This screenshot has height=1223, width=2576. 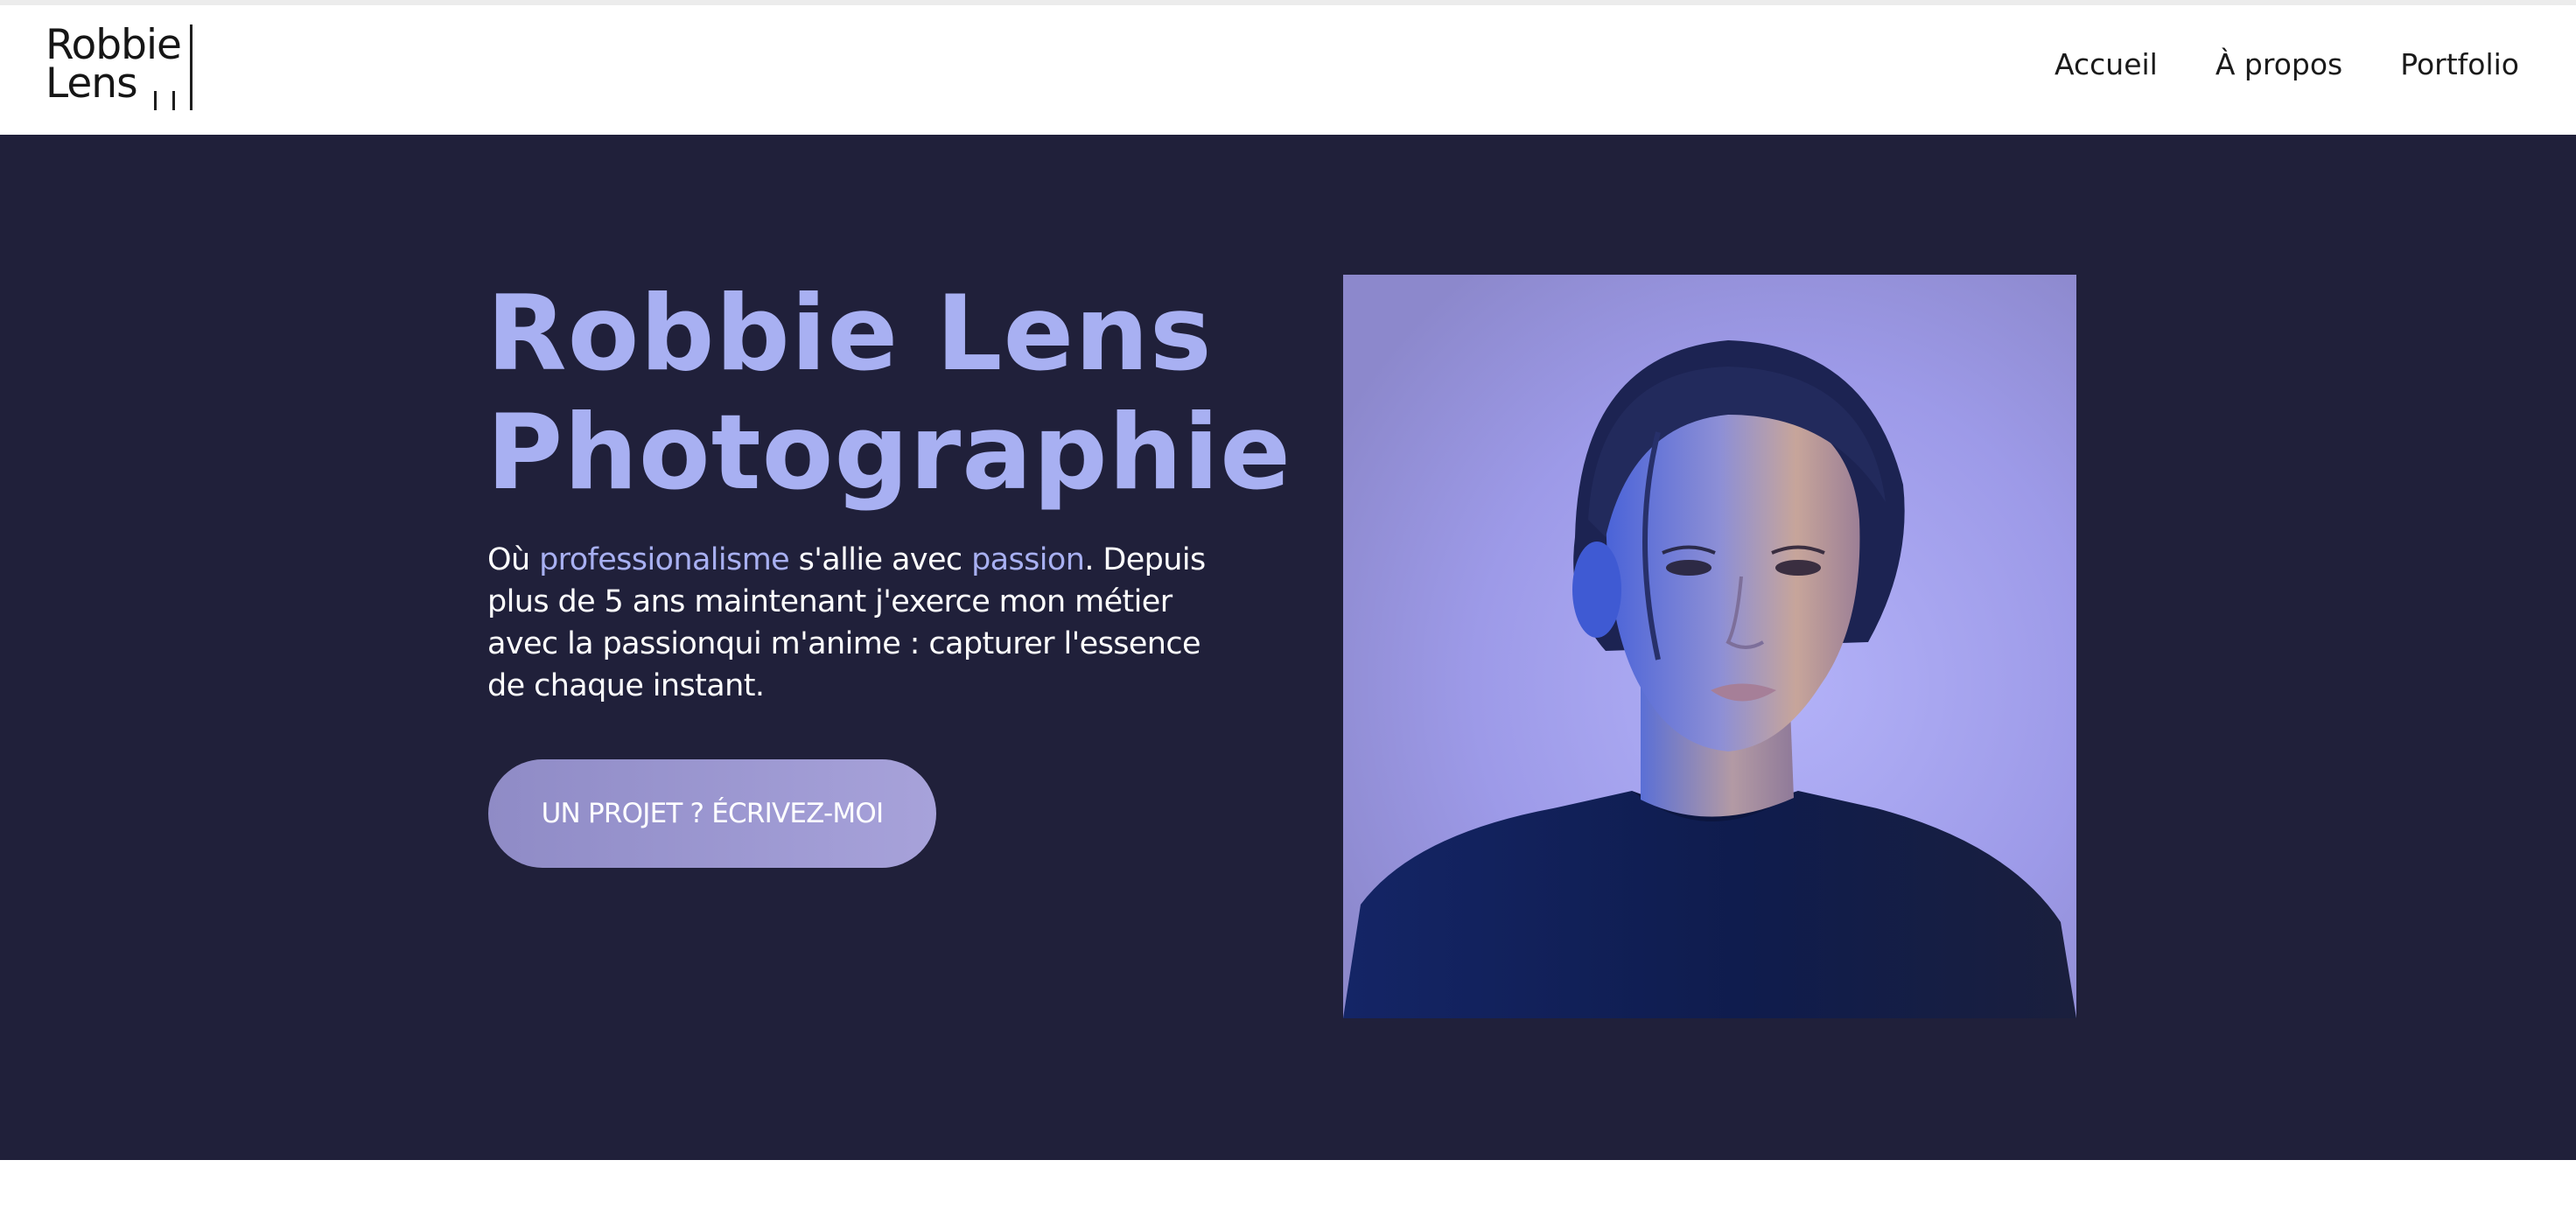 What do you see at coordinates (191, 67) in the screenshot?
I see `logo-bar-tall` at bounding box center [191, 67].